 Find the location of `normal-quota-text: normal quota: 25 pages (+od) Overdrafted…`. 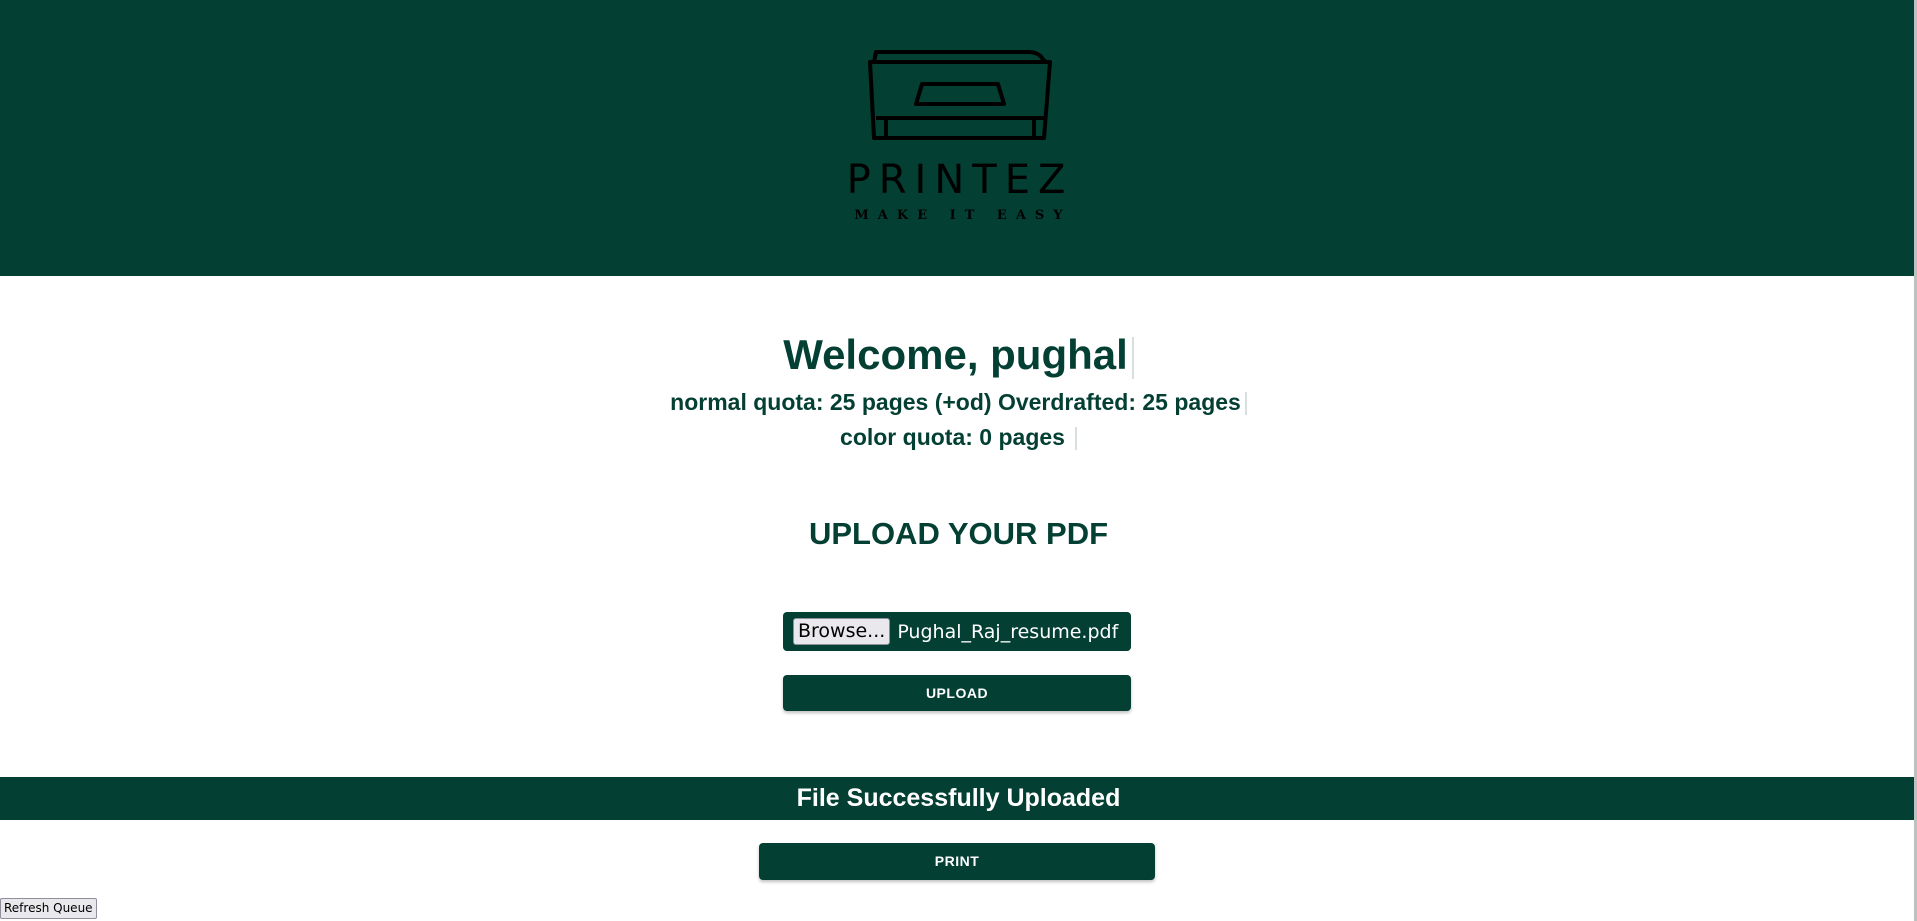

normal-quota-text: normal quota: 25 pages (+od) Overdrafted… is located at coordinates (955, 402).